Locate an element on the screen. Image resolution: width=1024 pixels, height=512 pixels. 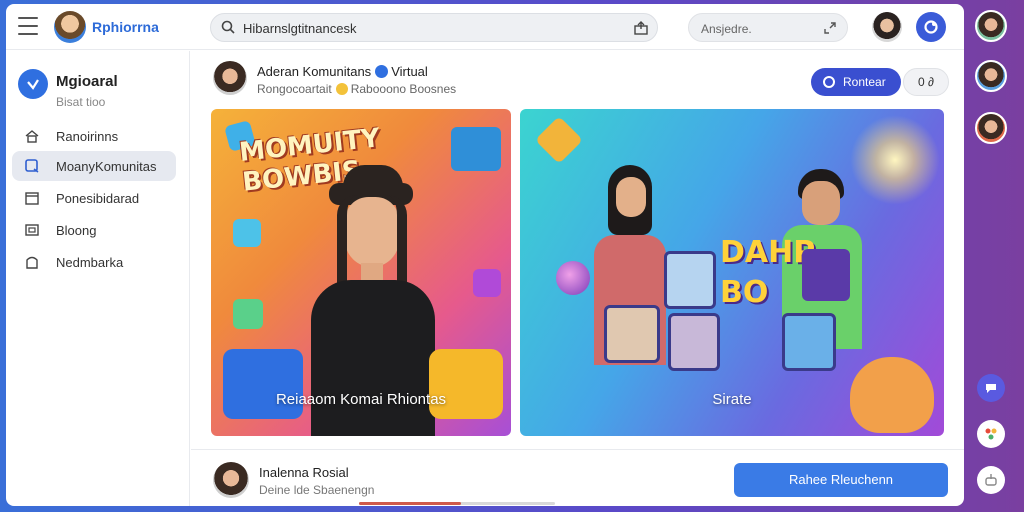
share-icon is located at coordinates (641, 28).